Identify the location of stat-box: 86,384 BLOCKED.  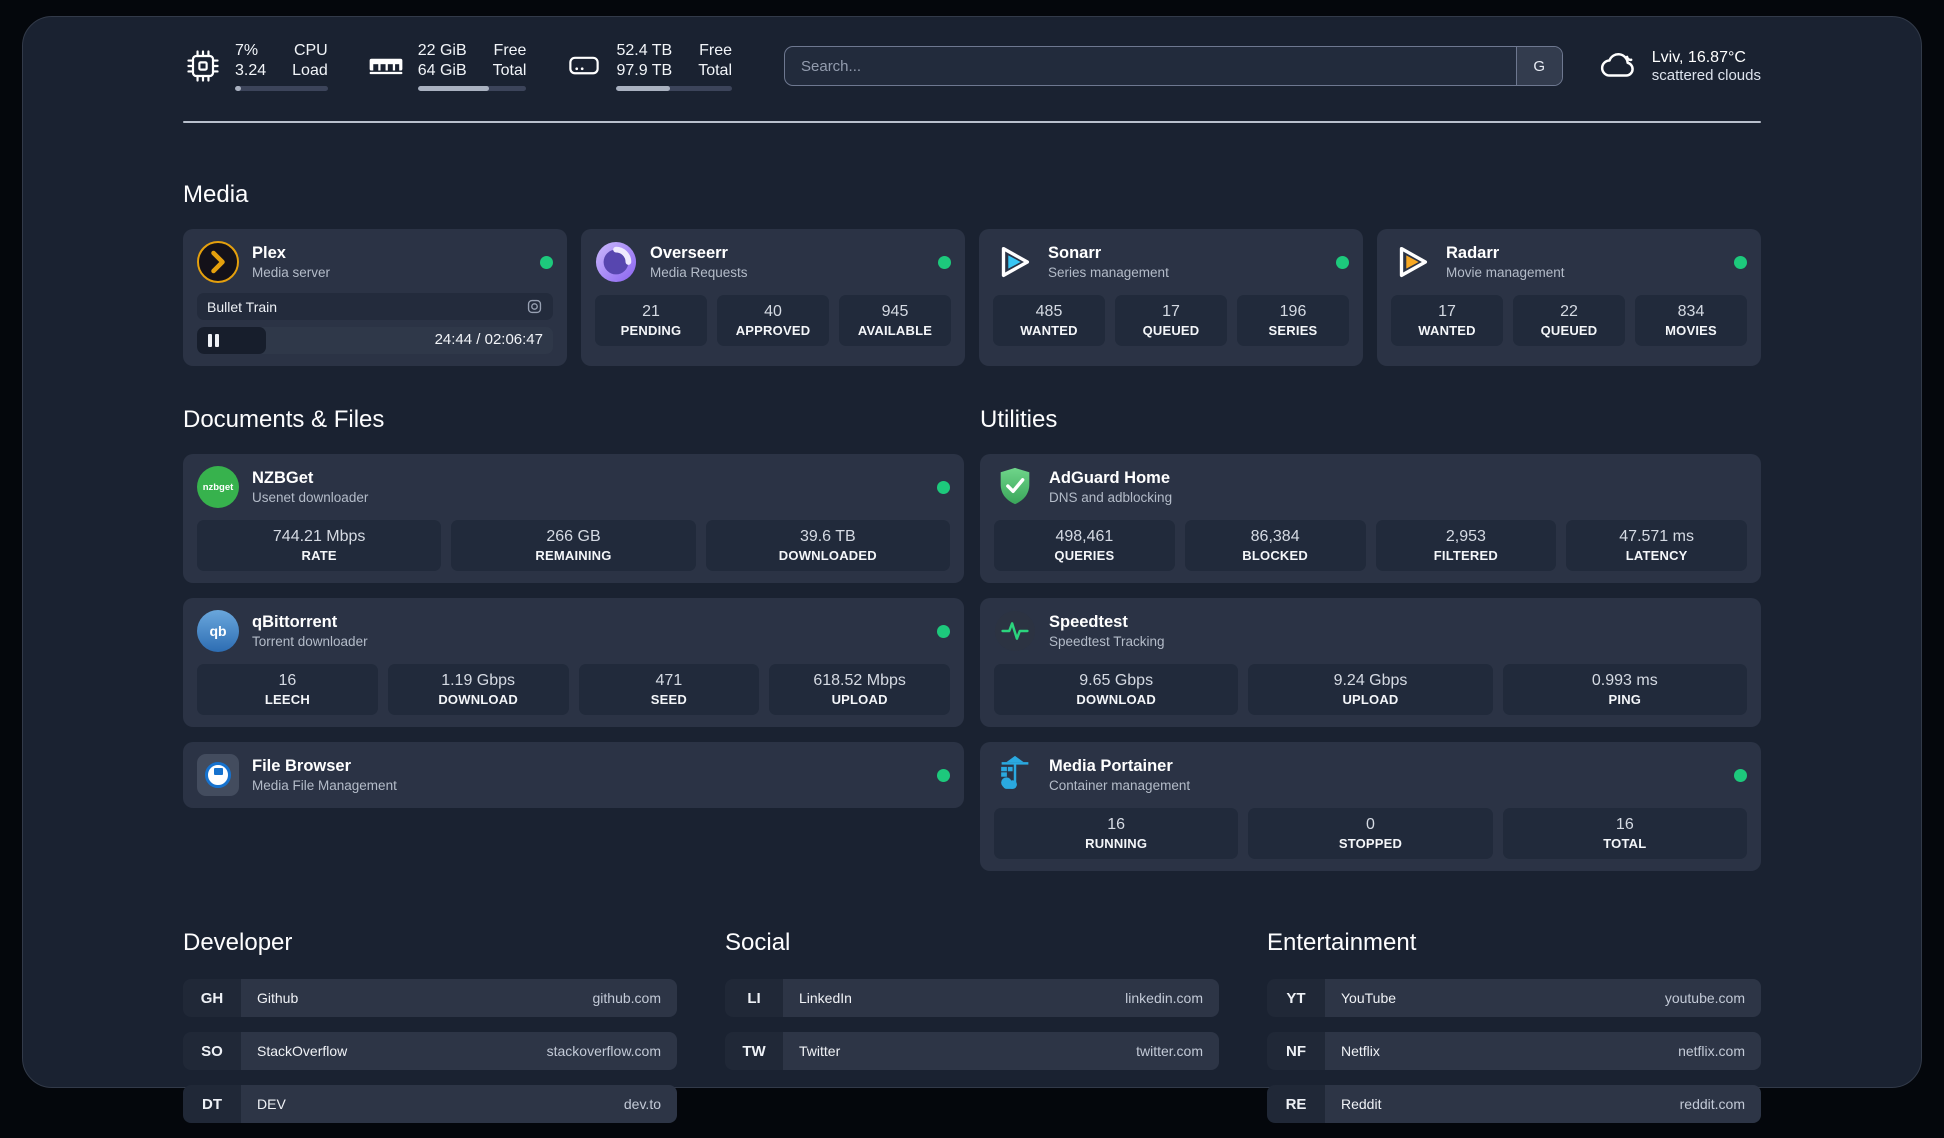
(1275, 545).